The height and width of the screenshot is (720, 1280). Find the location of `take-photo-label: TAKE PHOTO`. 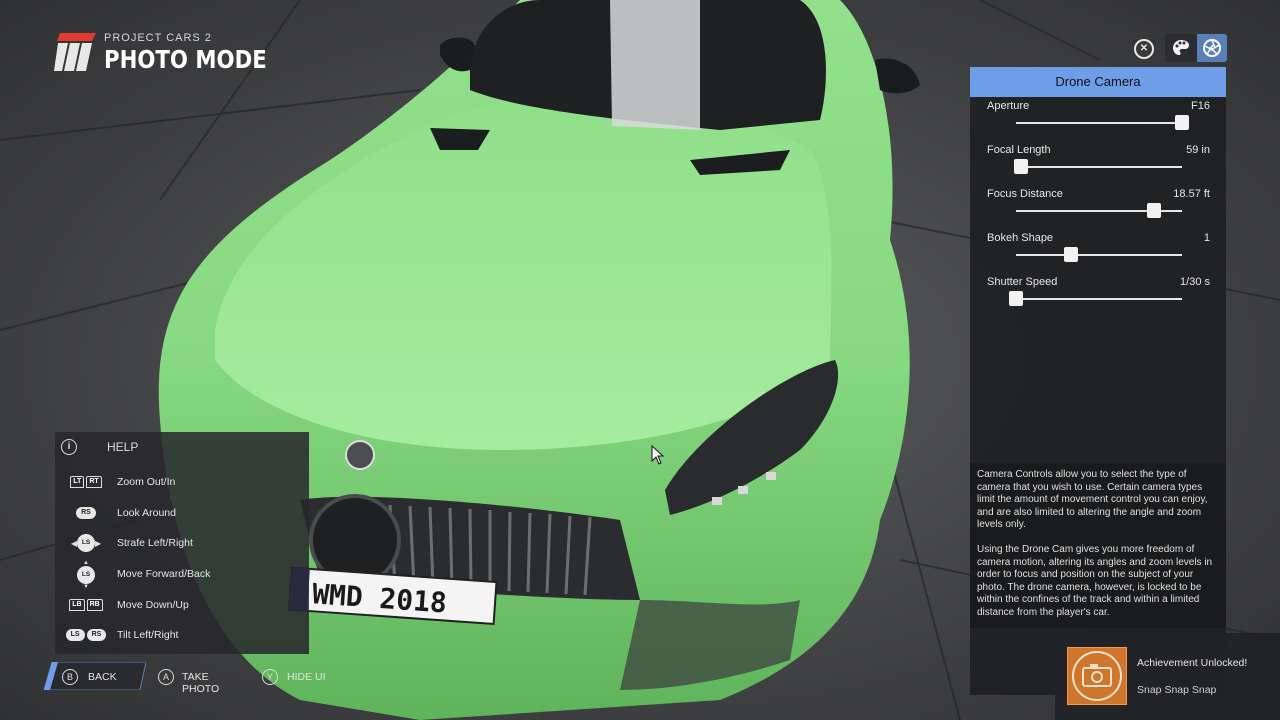

take-photo-label: TAKE PHOTO is located at coordinates (201, 683).